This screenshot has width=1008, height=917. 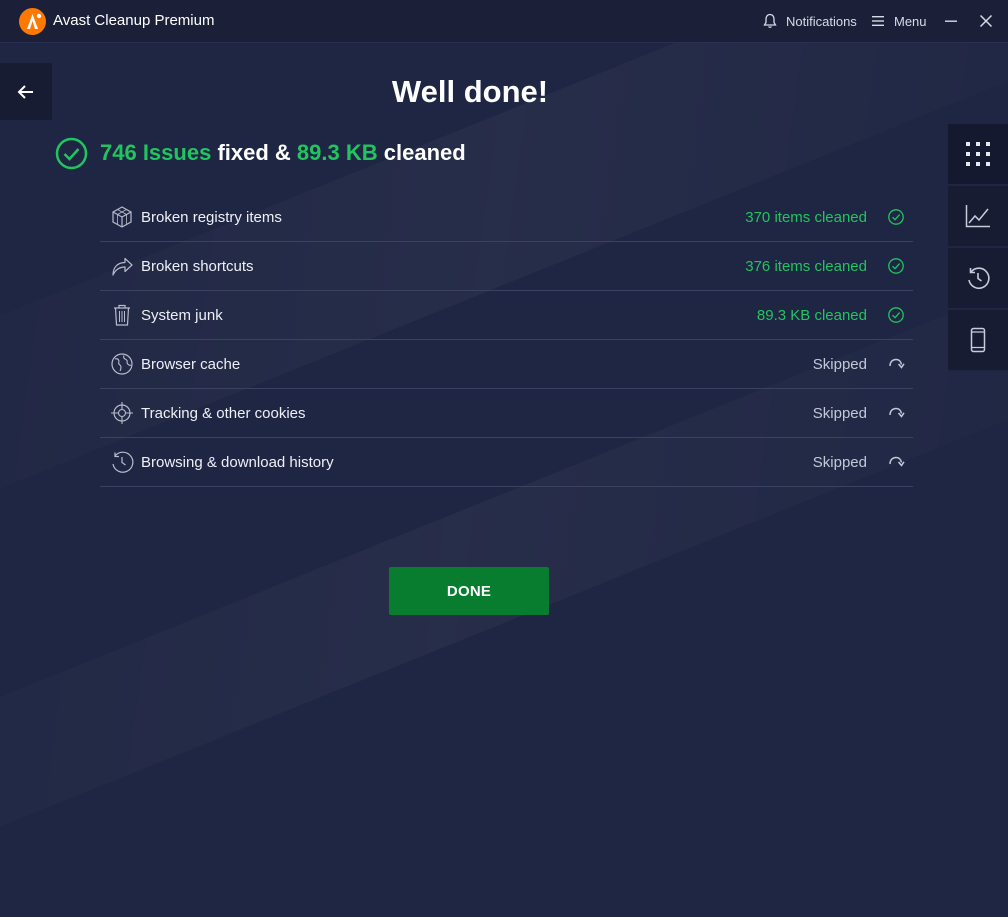 What do you see at coordinates (223, 413) in the screenshot?
I see `result-label: Tracking & other cookies` at bounding box center [223, 413].